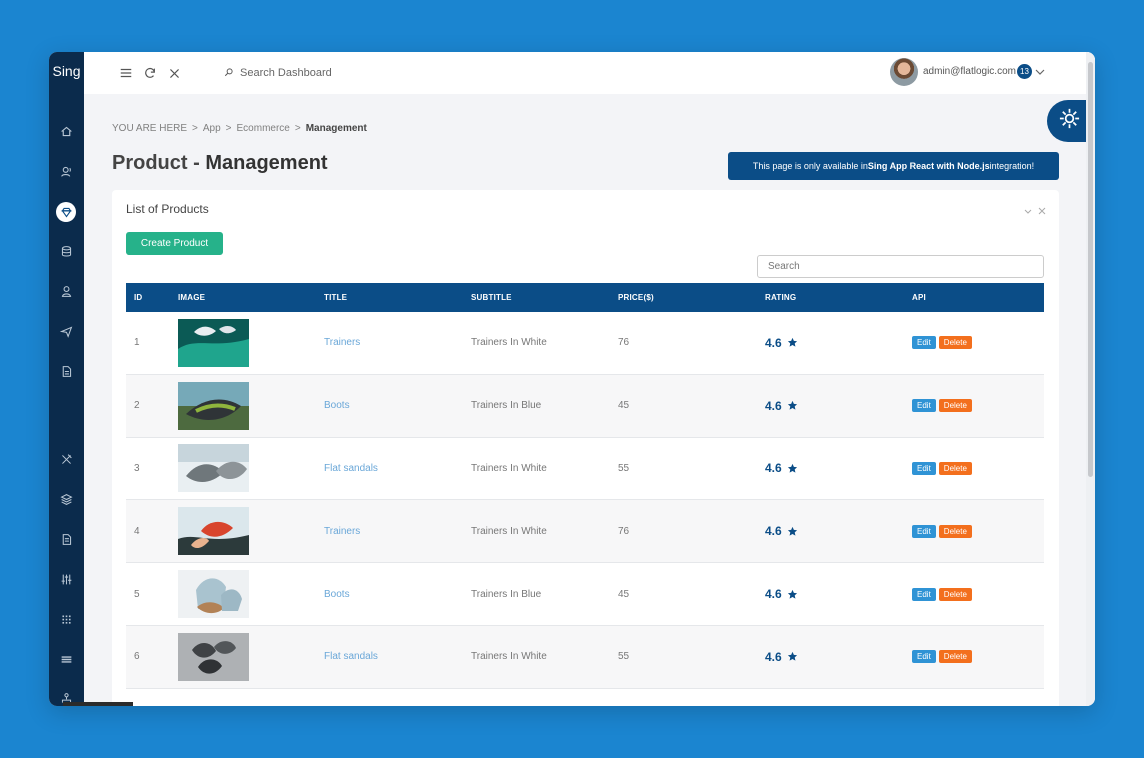 The height and width of the screenshot is (758, 1144). I want to click on stack-icon, so click(66, 659).